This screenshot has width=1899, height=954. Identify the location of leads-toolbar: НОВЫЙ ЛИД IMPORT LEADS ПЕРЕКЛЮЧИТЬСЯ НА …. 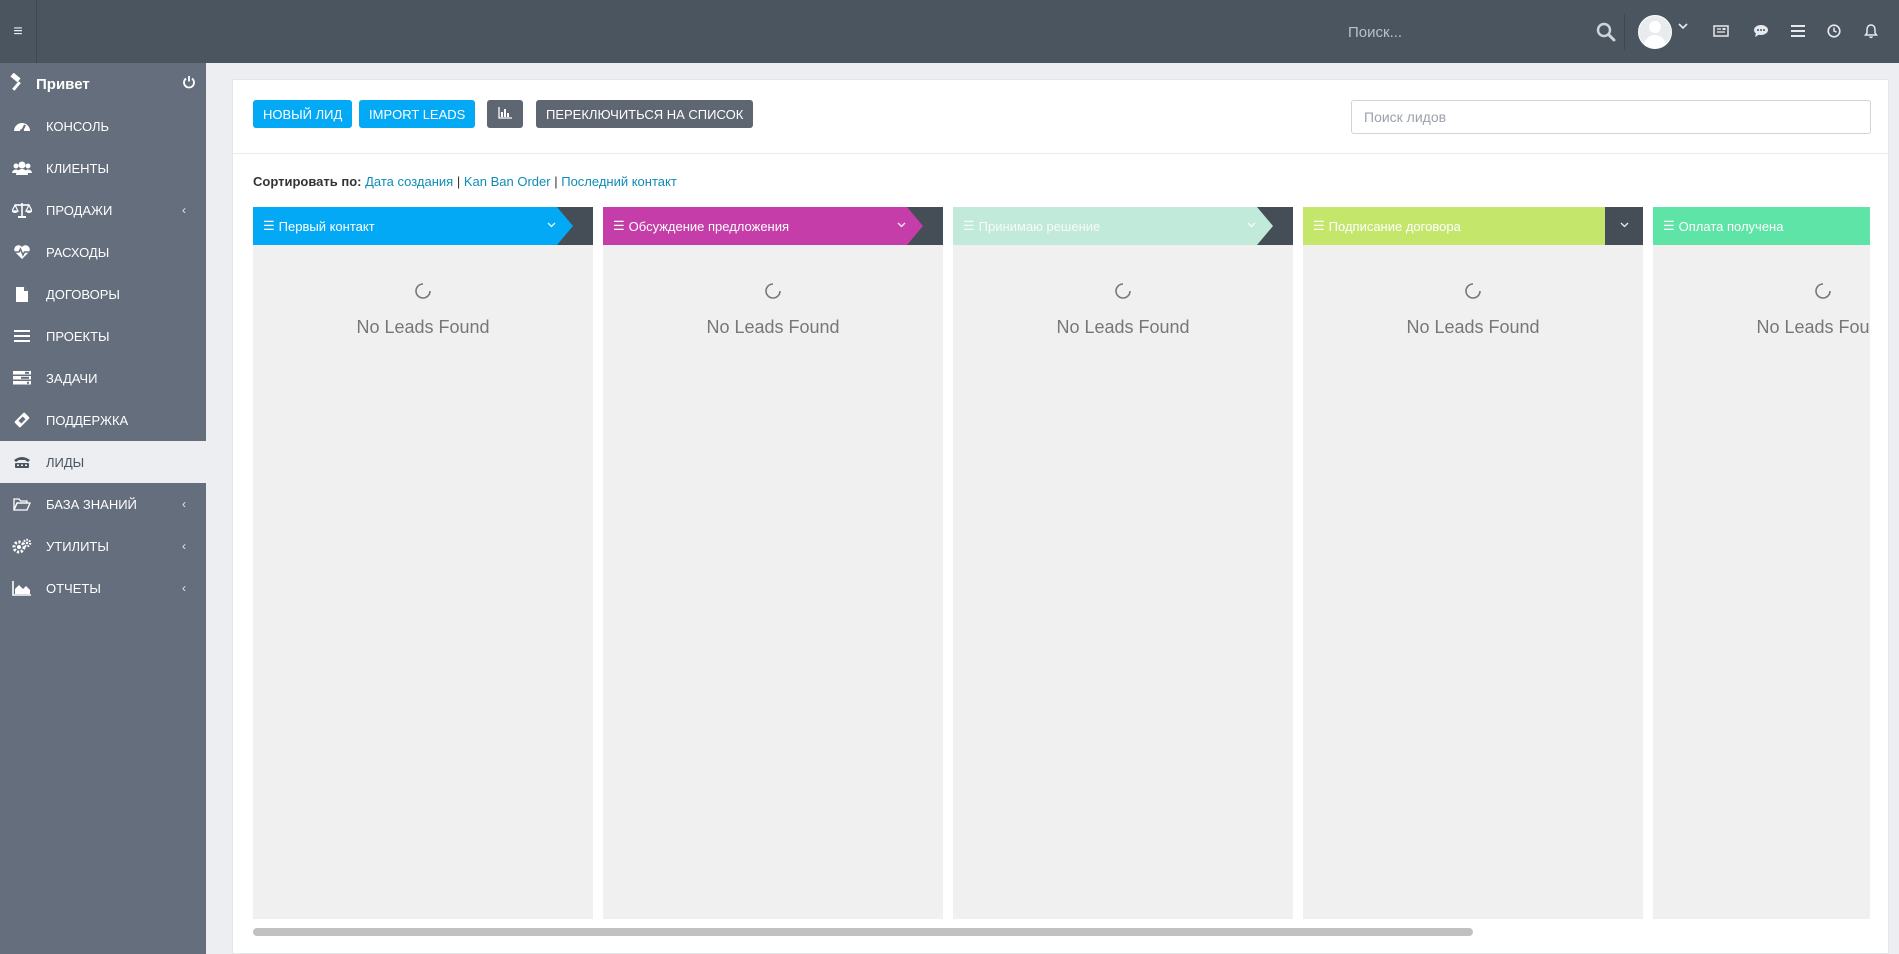
(1060, 117).